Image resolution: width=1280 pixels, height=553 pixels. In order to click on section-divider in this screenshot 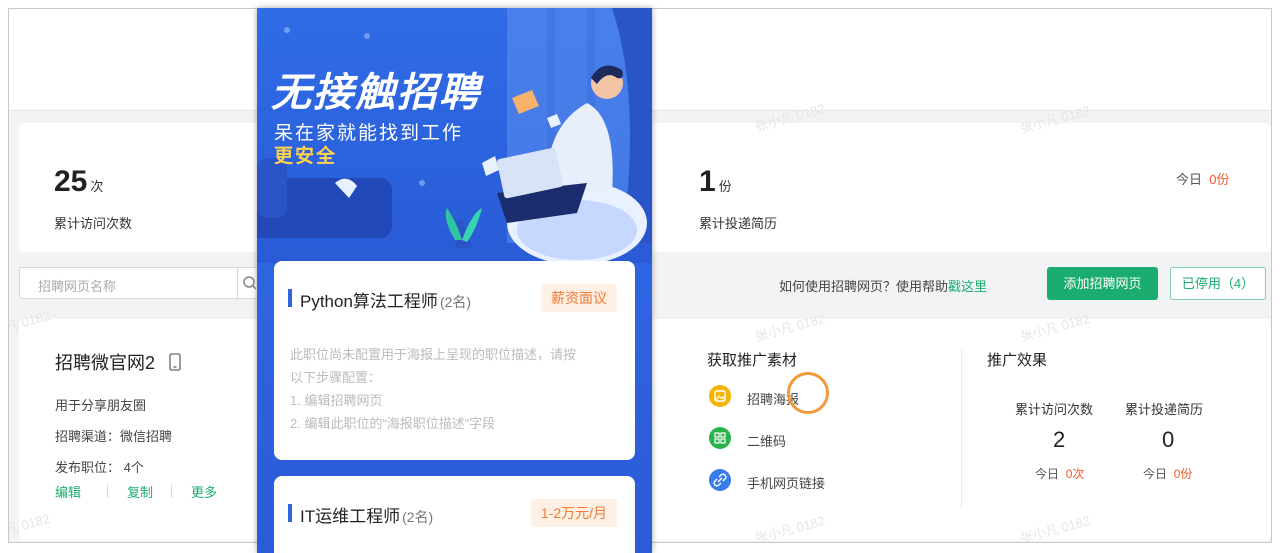, I will do `click(961, 429)`.